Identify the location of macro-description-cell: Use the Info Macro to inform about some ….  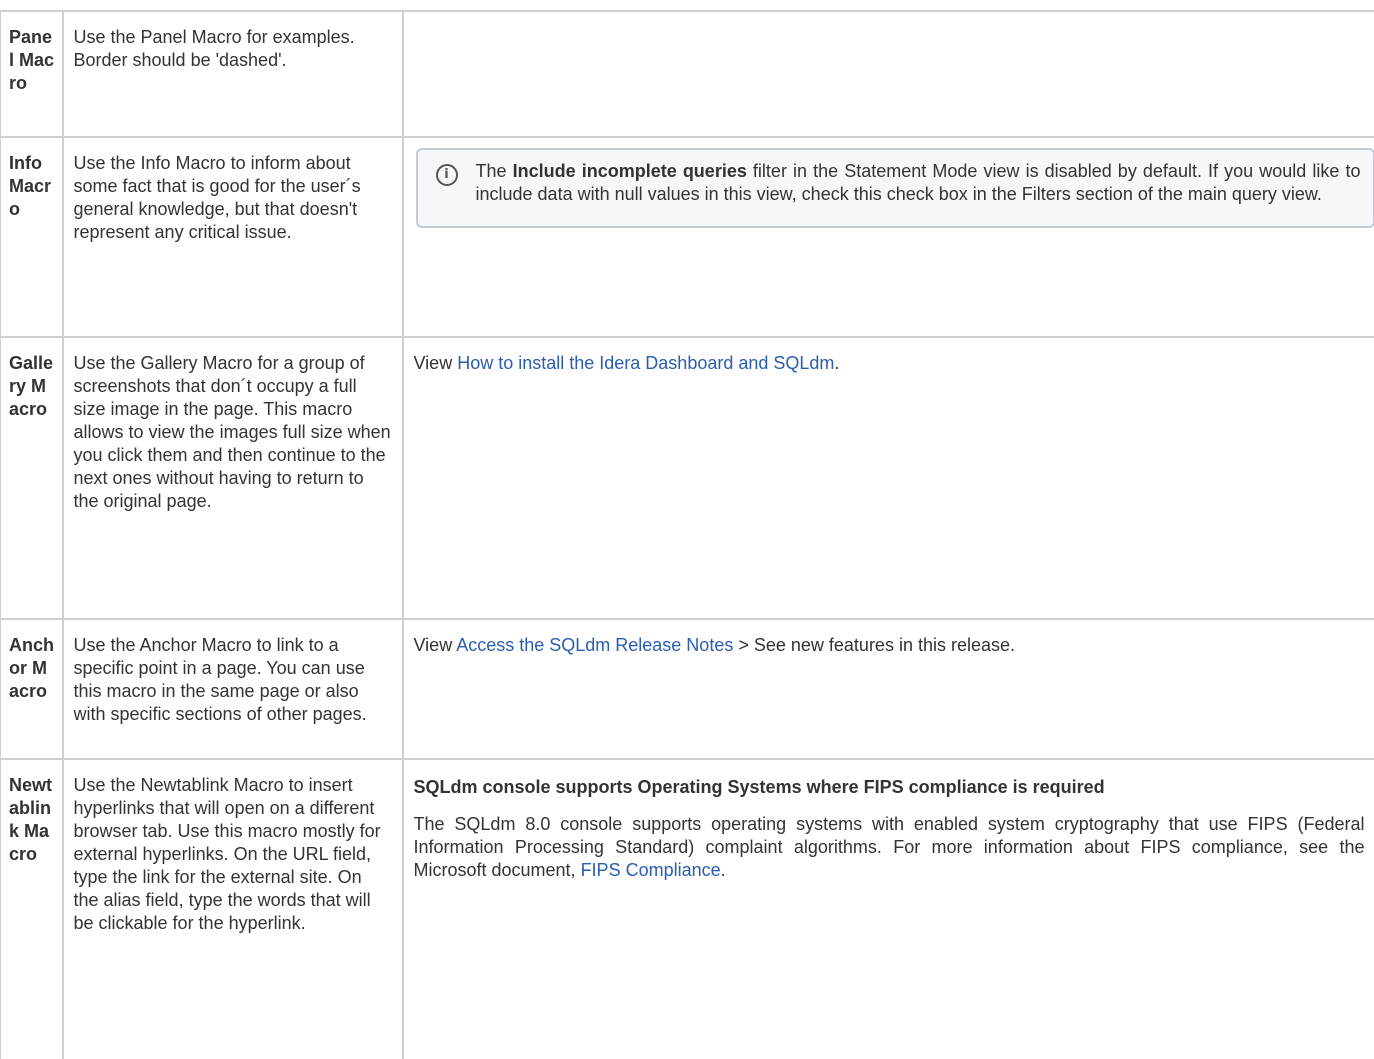
(233, 237).